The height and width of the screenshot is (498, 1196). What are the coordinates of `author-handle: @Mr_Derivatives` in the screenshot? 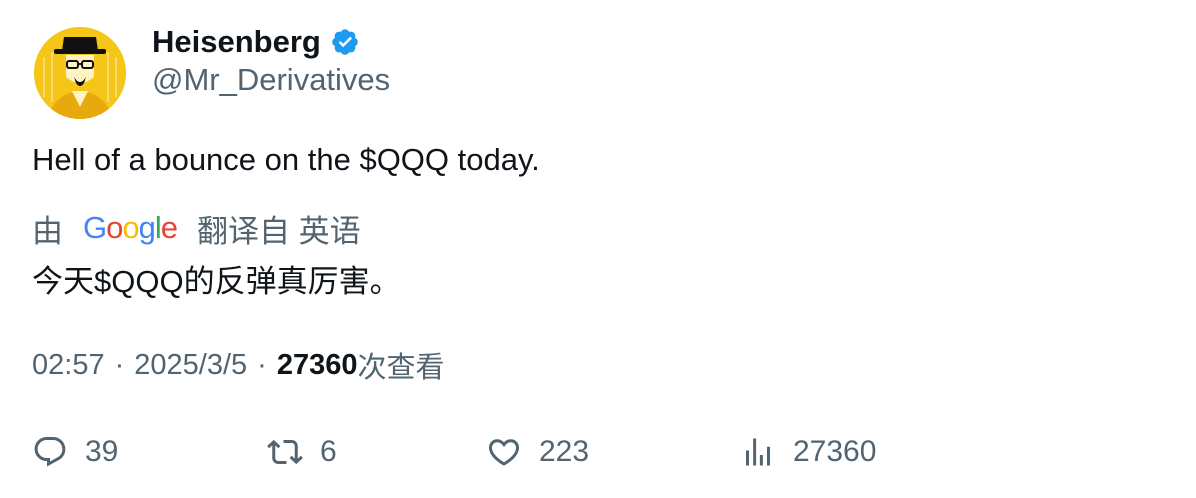 It's located at (271, 80).